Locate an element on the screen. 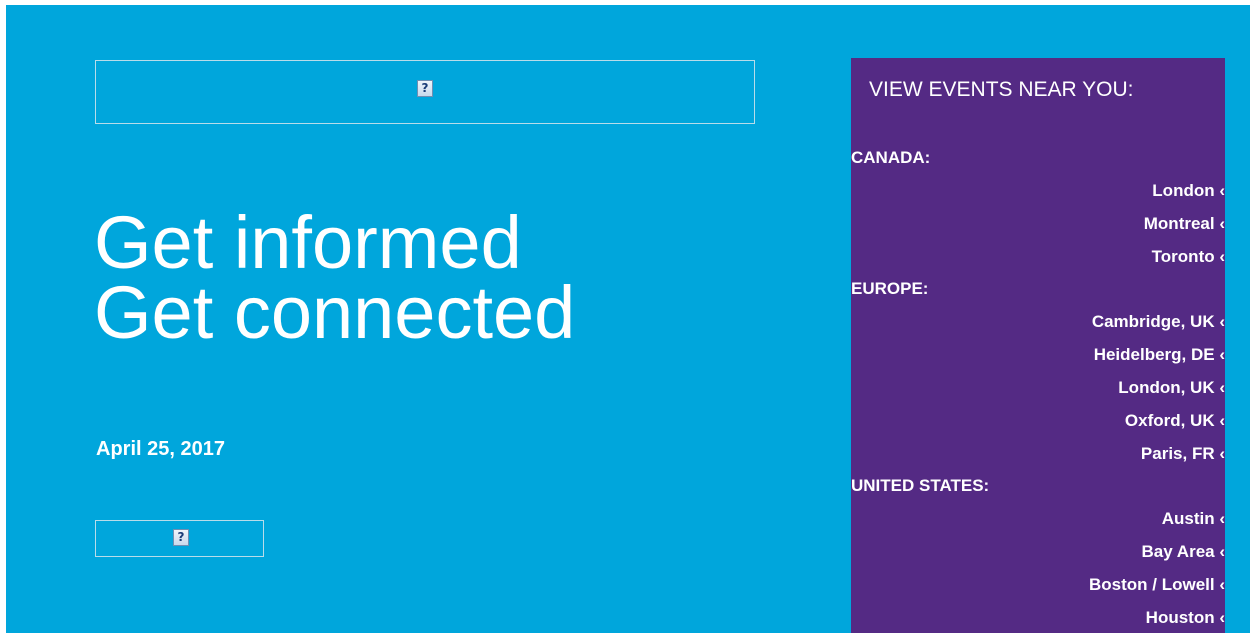  city-link: Cambridge, UK ‹ is located at coordinates (1038, 328).